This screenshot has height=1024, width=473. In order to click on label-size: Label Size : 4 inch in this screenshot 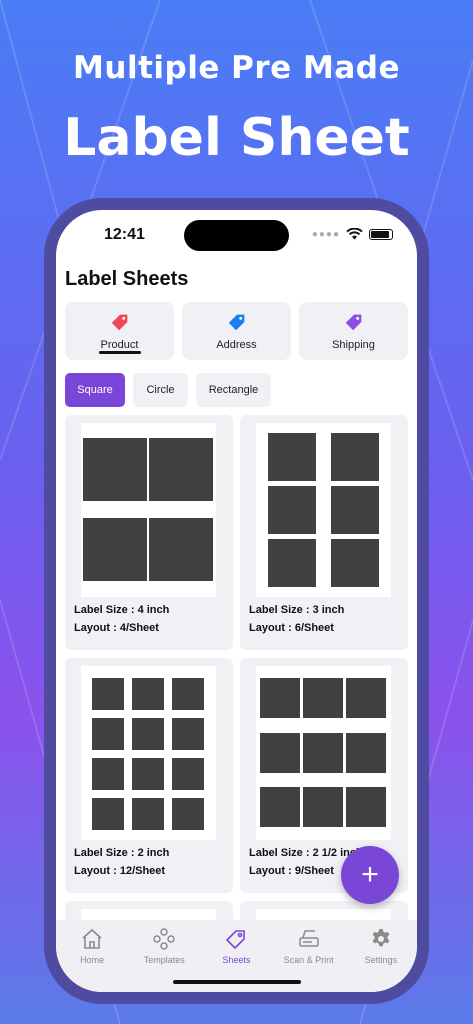, I will do `click(122, 610)`.